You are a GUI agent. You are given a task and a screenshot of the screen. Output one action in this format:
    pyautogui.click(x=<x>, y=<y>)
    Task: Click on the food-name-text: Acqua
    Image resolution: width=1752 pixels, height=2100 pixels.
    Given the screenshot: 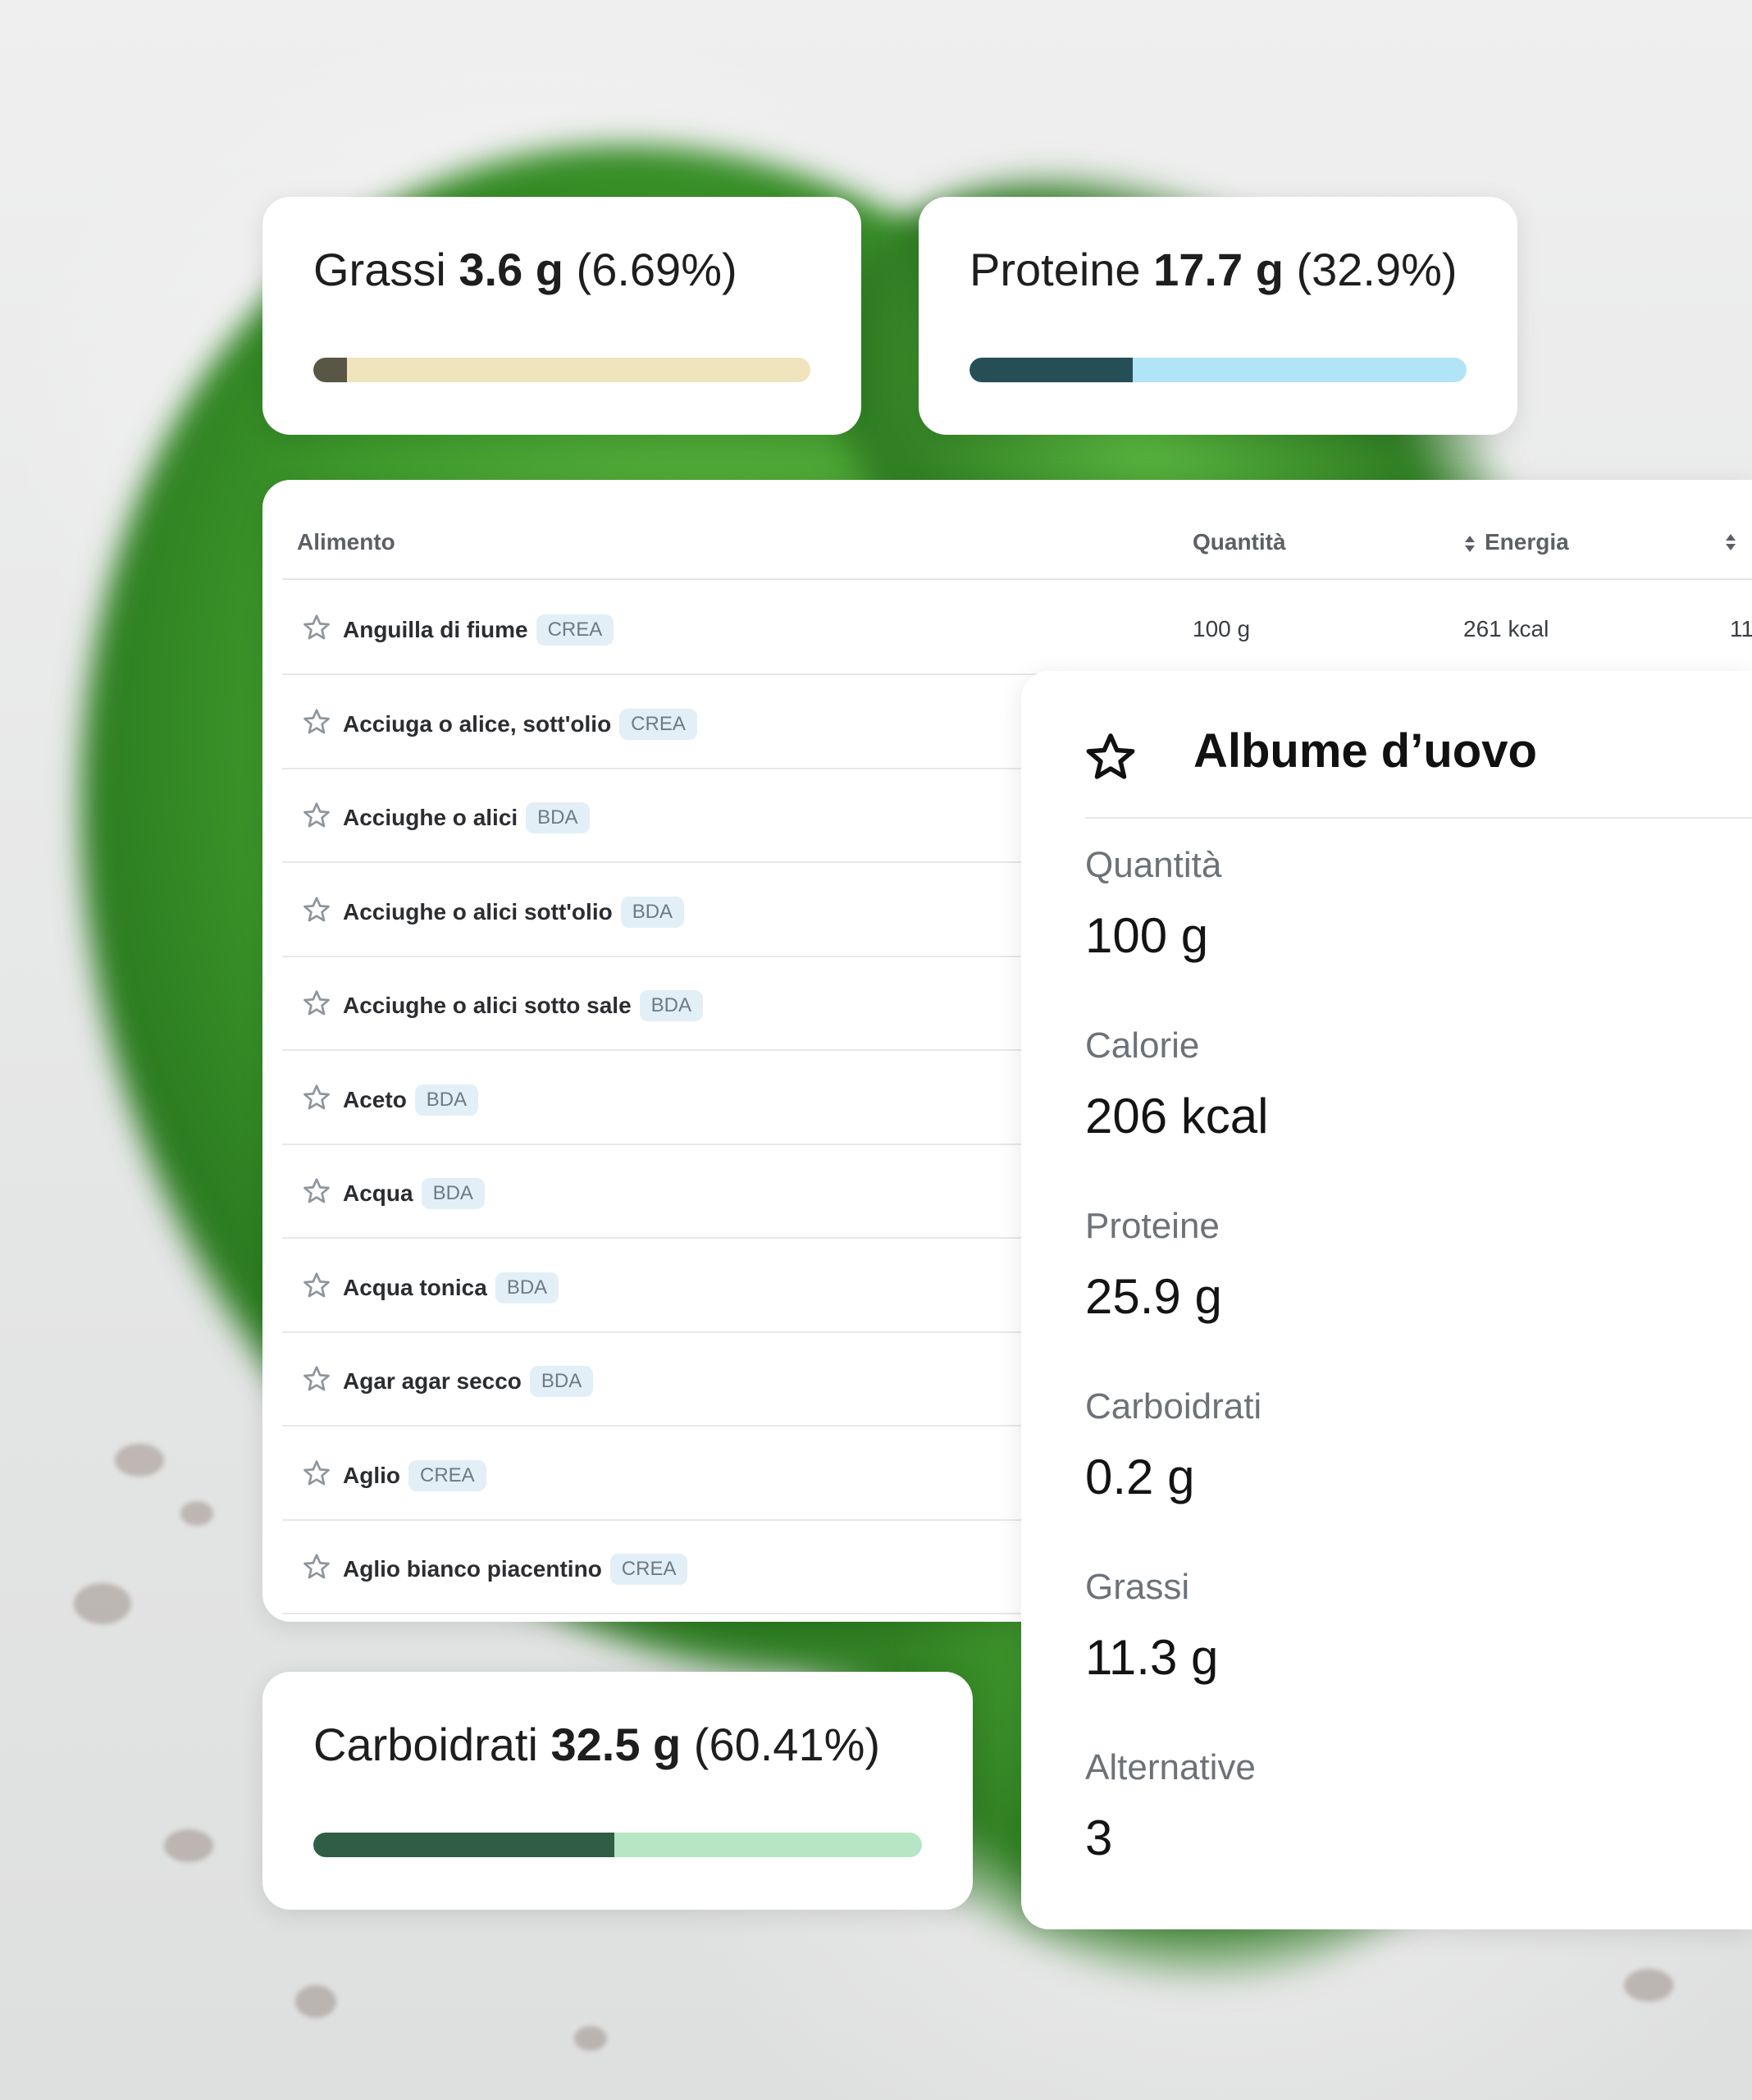 What is the action you would take?
    pyautogui.click(x=378, y=1193)
    